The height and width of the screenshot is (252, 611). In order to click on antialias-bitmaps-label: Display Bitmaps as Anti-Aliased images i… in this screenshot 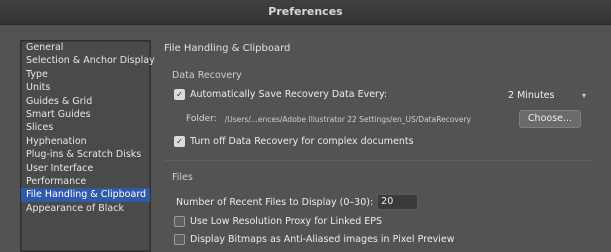, I will do `click(322, 239)`.